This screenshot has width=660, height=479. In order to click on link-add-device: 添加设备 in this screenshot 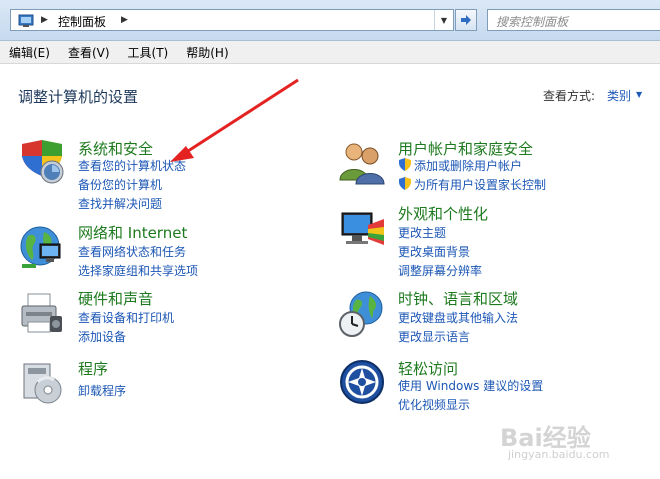, I will do `click(102, 336)`.